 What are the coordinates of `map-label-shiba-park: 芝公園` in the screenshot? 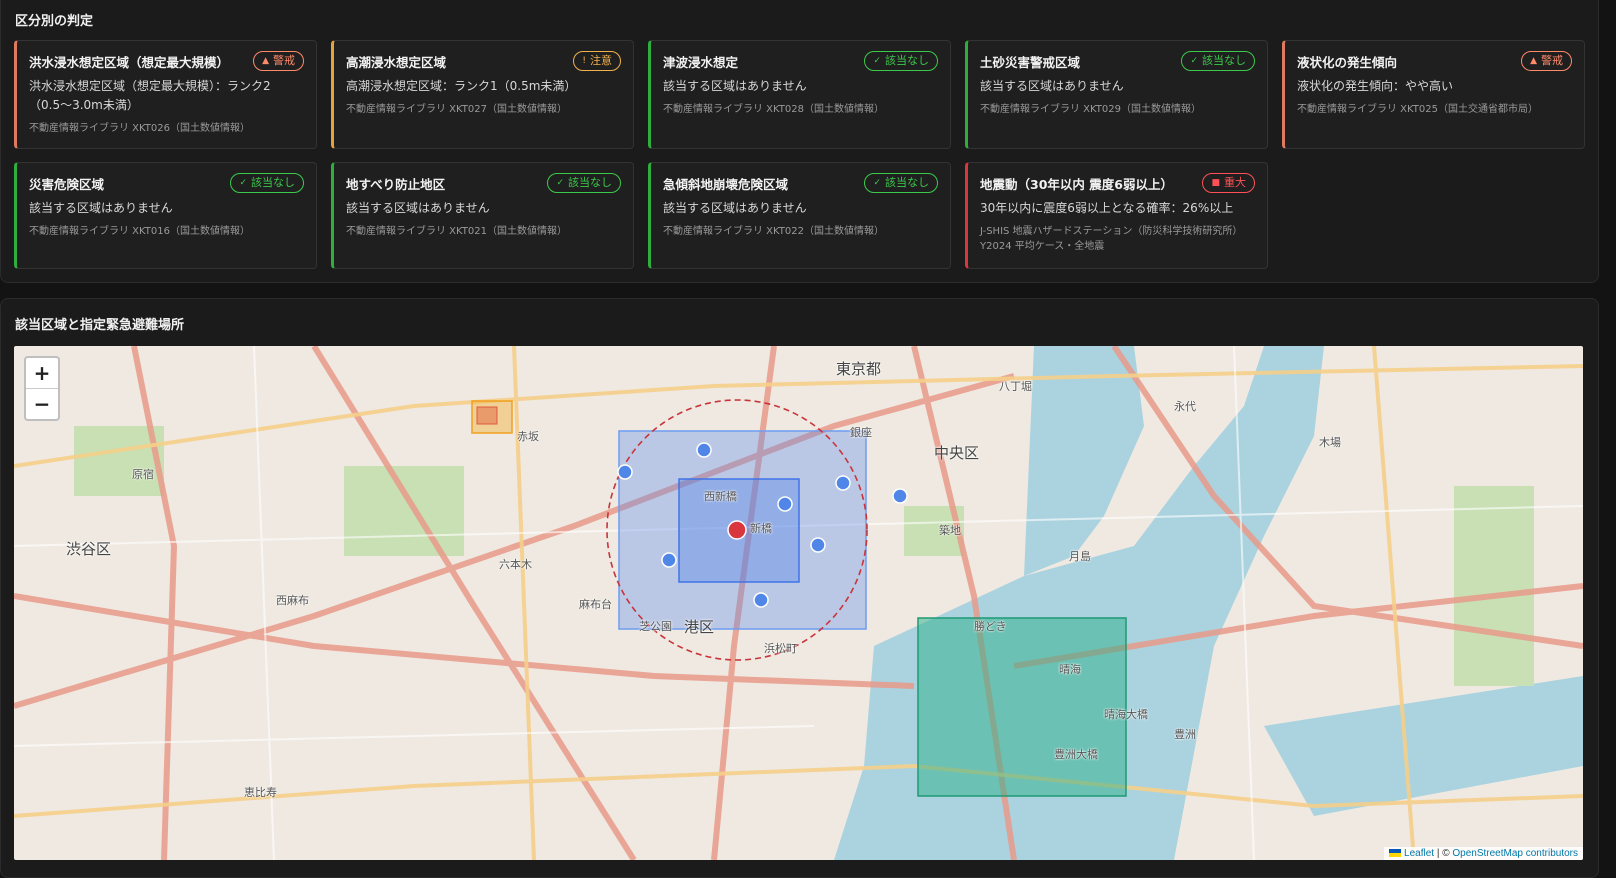 It's located at (655, 626).